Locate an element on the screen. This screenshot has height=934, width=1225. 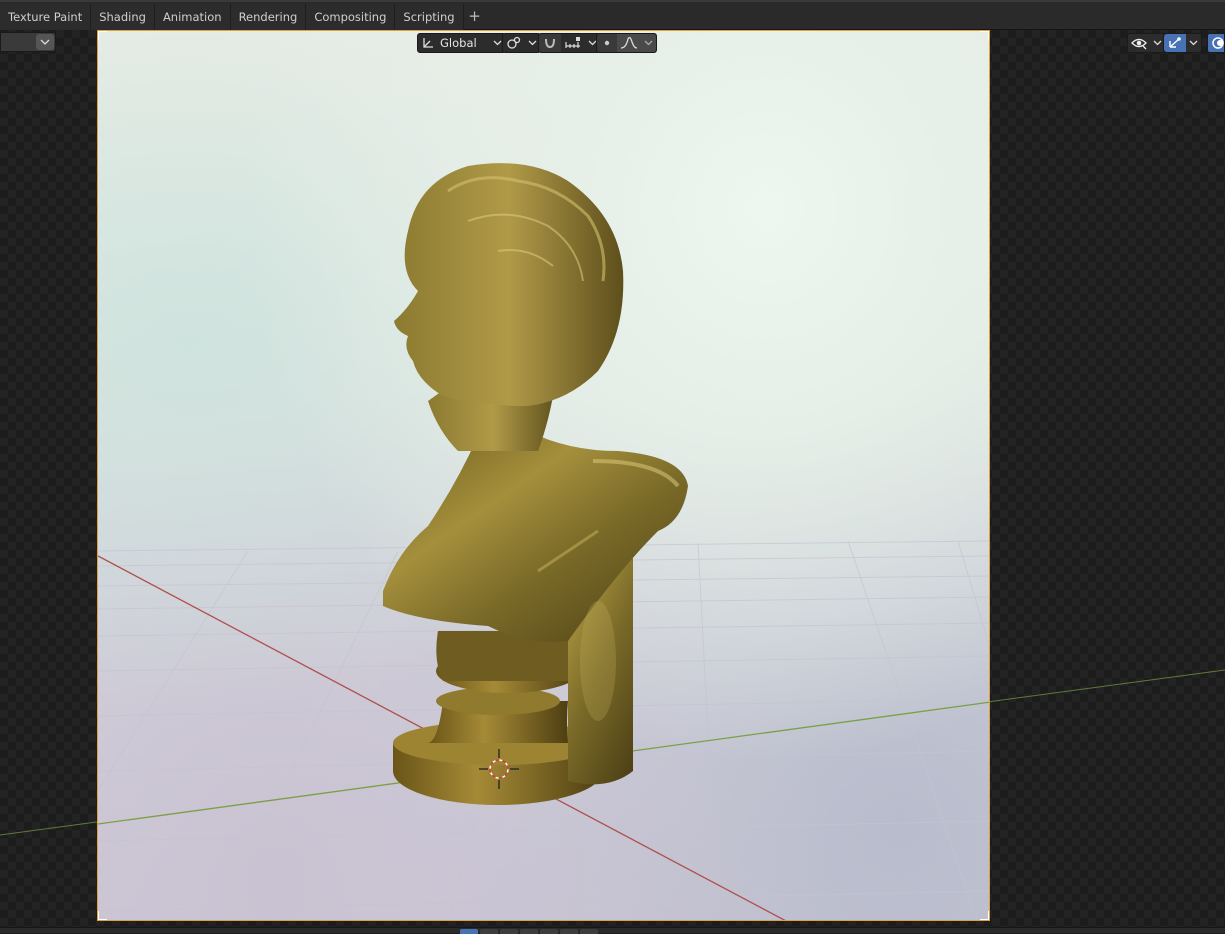
visibility-dropdown is located at coordinates (1146, 43).